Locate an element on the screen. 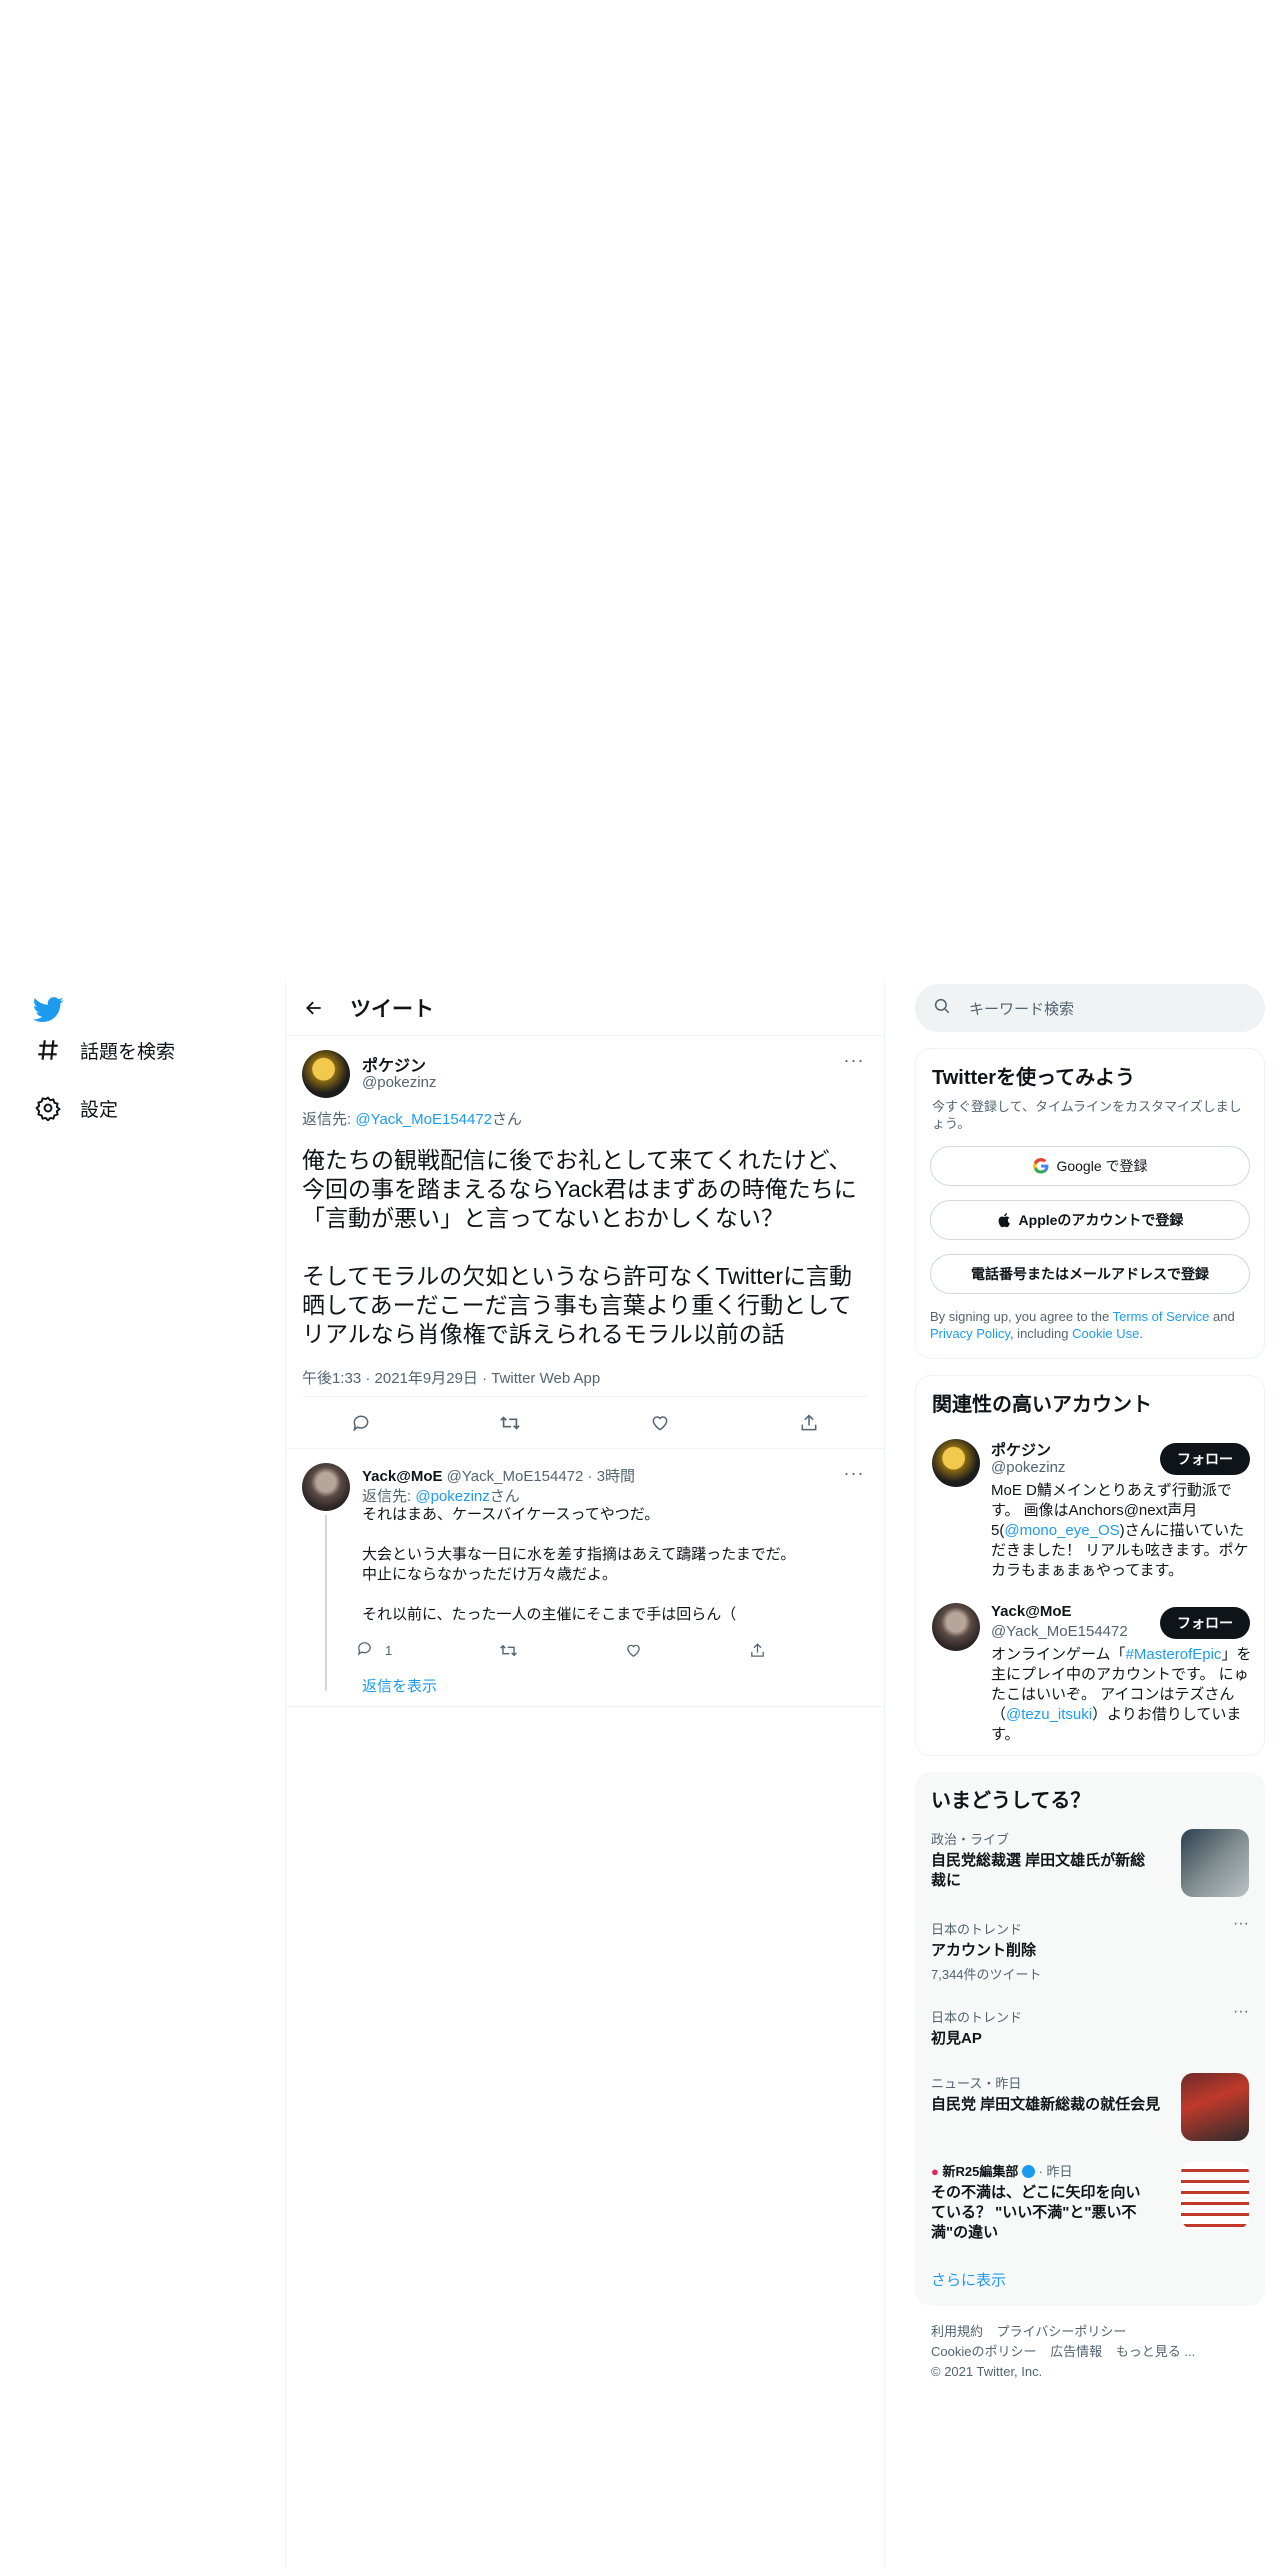 Image resolution: width=1284 pixels, height=2568 pixels. verified-icon is located at coordinates (1028, 2171).